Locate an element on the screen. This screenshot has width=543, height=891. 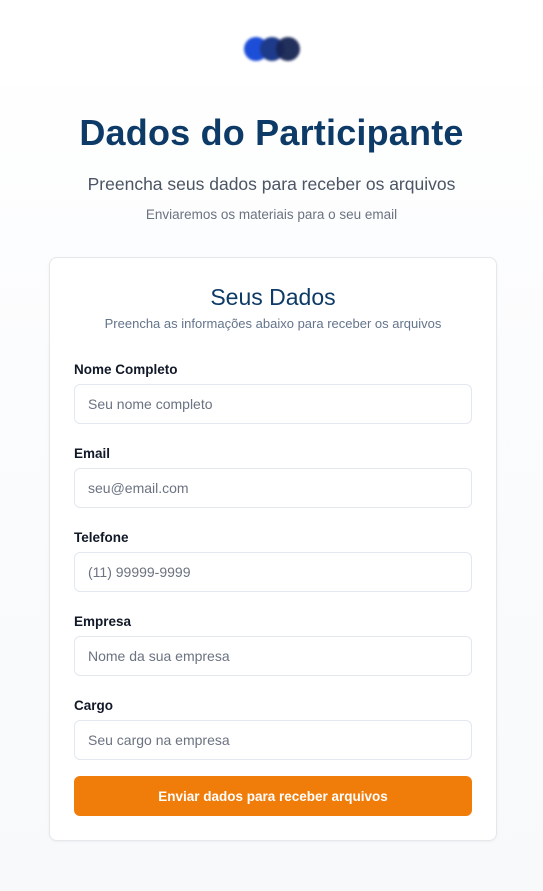
logo-icon is located at coordinates (273, 49).